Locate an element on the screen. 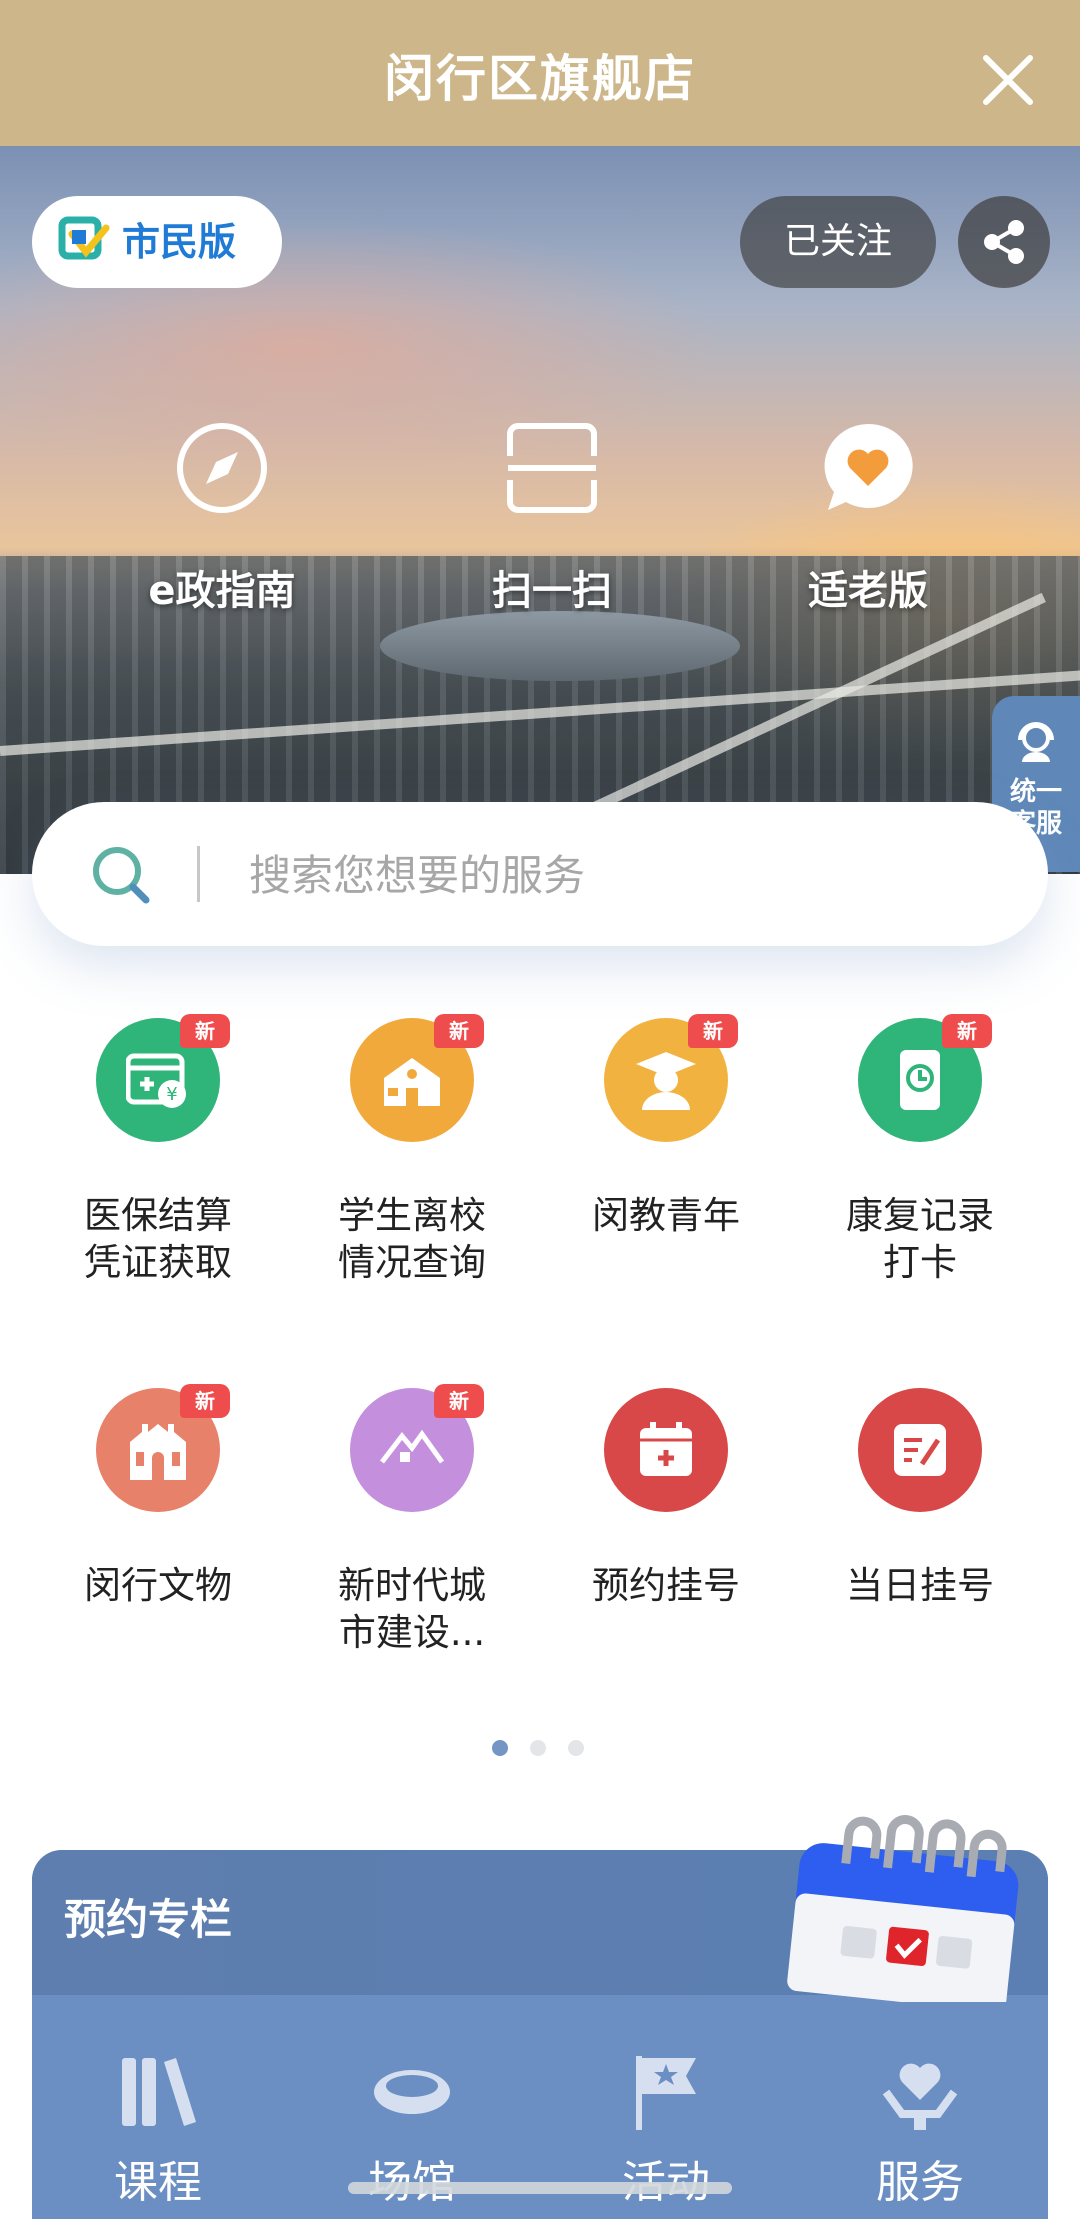 The height and width of the screenshot is (2219, 1080). share-button is located at coordinates (1004, 242).